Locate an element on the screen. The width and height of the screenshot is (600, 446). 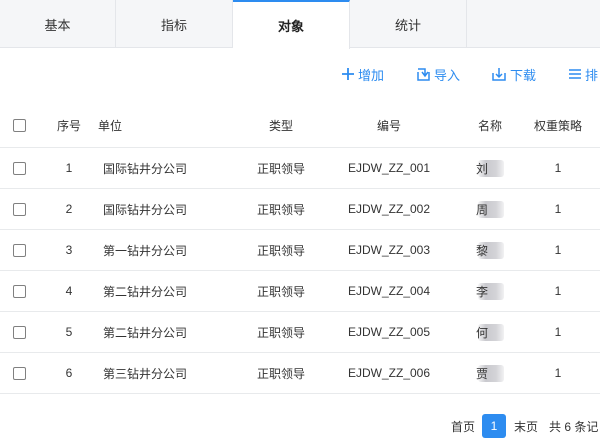
cell-index: 1 is located at coordinates (69, 168).